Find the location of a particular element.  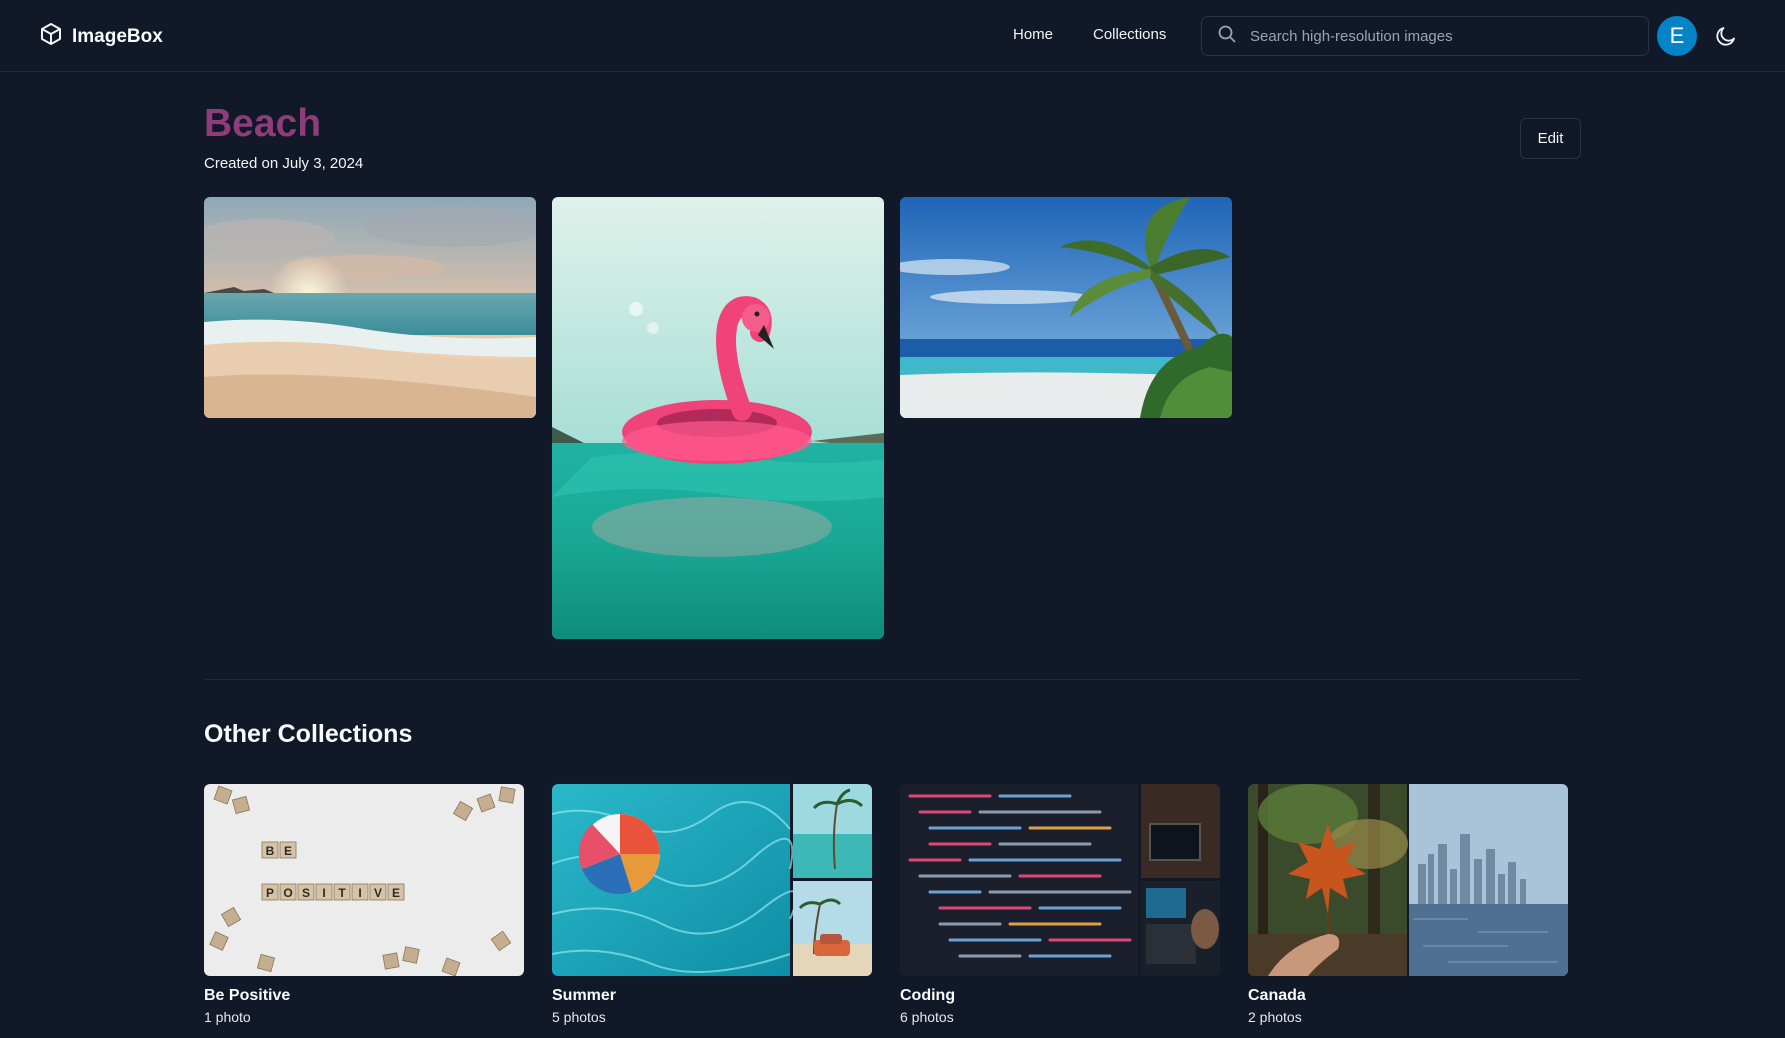

collection-name: Summer is located at coordinates (712, 996).